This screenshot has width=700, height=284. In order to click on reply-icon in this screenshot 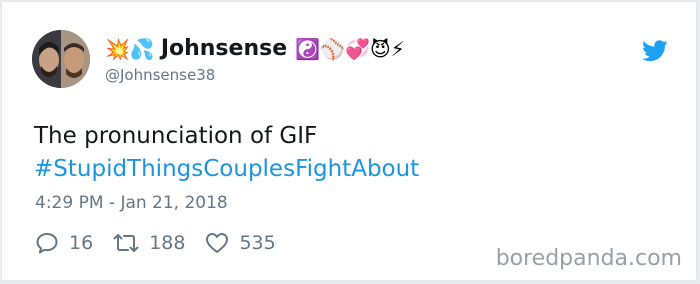, I will do `click(47, 243)`.